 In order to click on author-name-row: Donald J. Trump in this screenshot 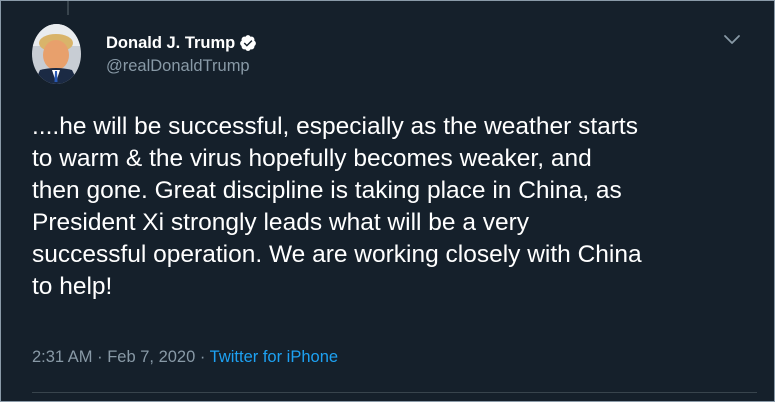, I will do `click(181, 43)`.